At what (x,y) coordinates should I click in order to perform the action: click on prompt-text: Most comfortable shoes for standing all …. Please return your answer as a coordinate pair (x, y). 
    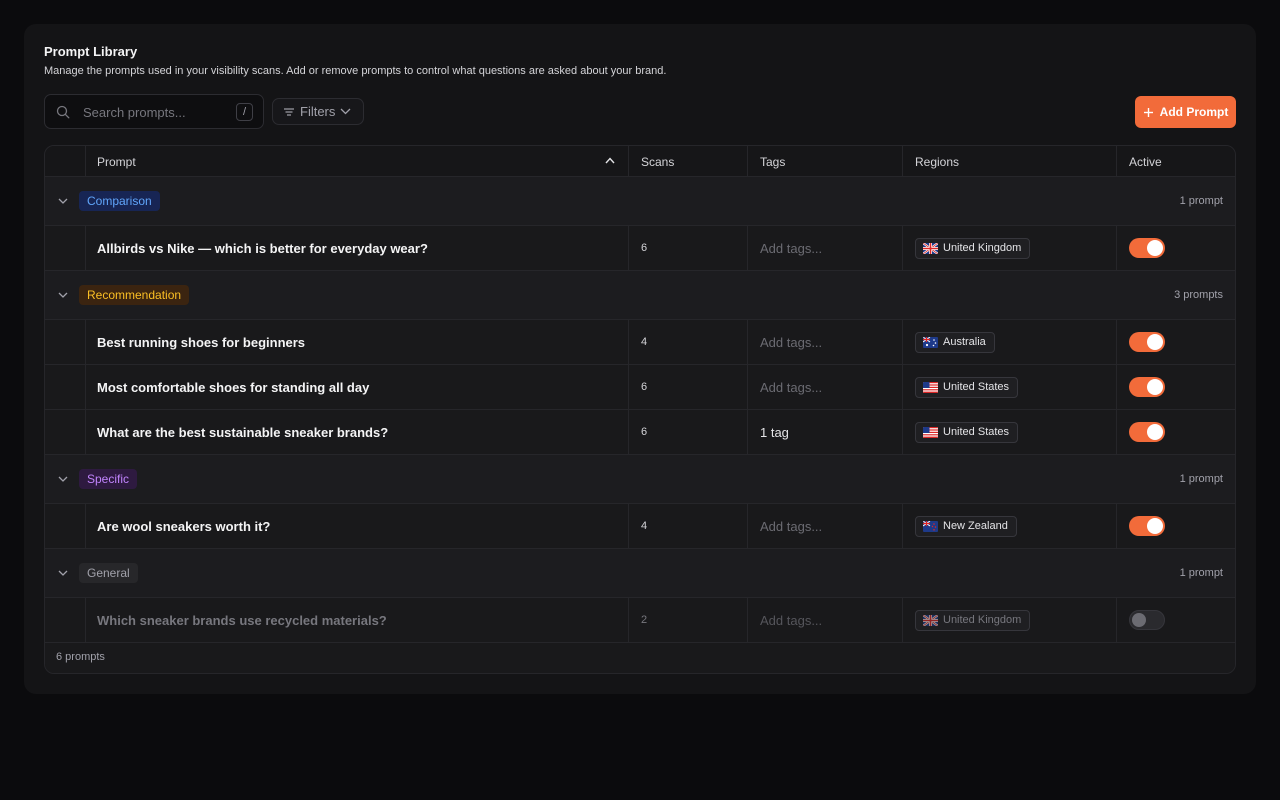
    Looking at the image, I should click on (233, 387).